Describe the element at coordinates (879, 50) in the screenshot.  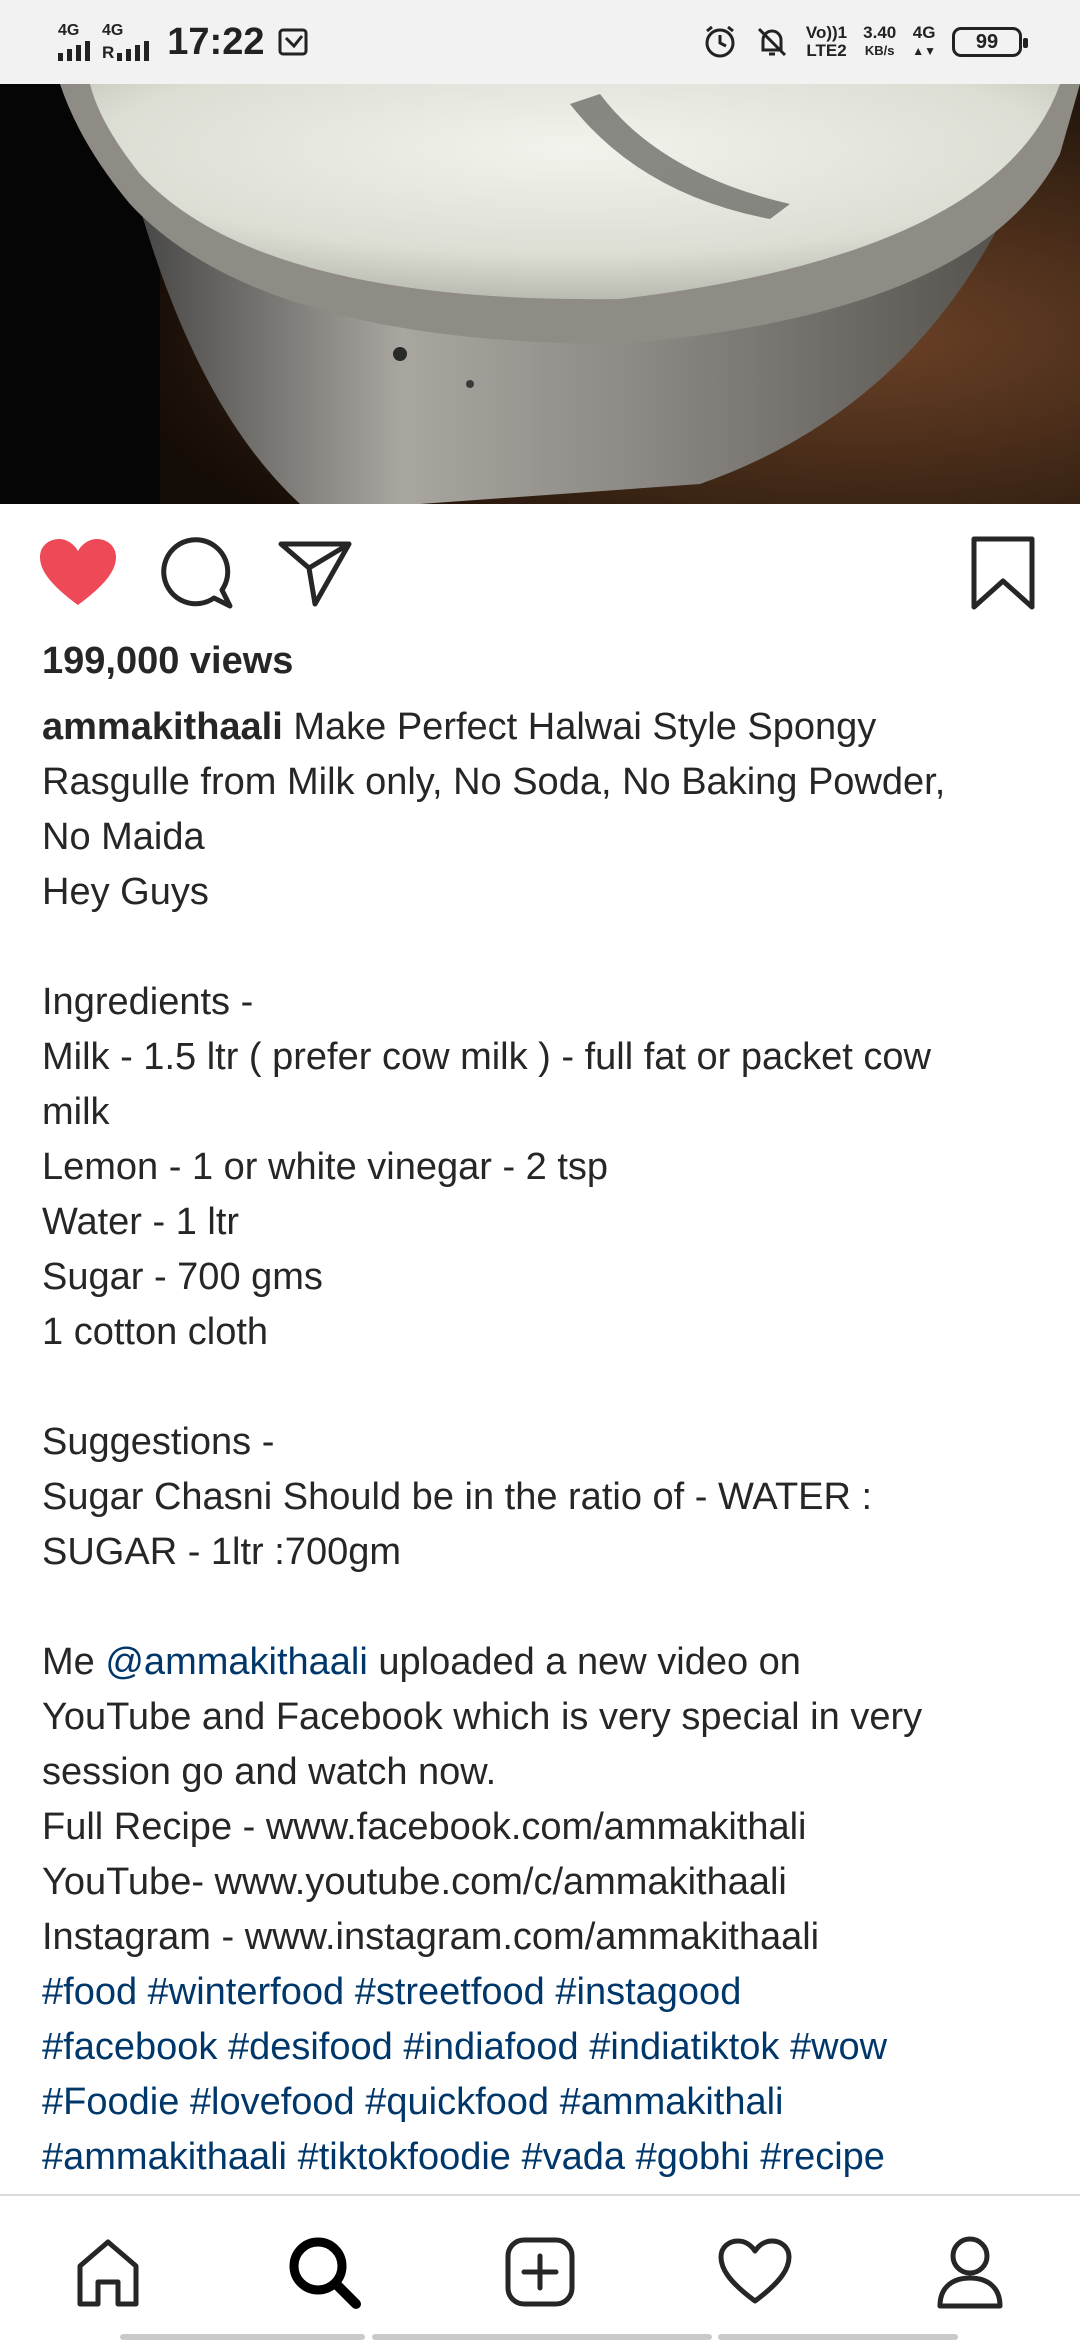
I see `speed-unit: KB/s` at that location.